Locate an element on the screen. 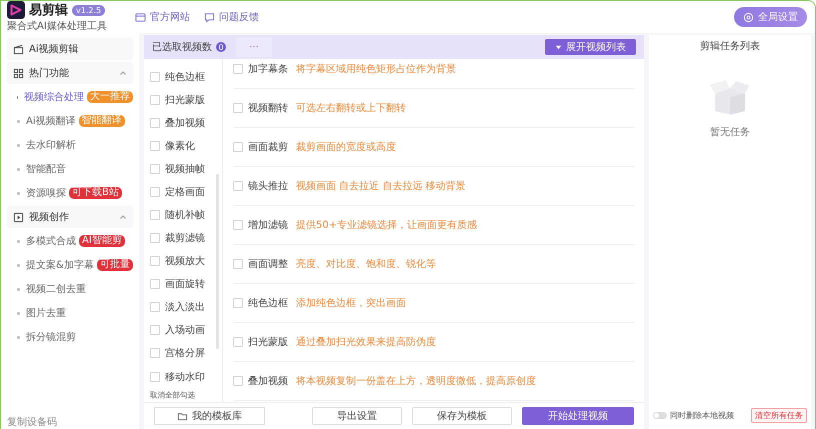 The height and width of the screenshot is (429, 816). selected-count-label: 已选取视频数 is located at coordinates (182, 47).